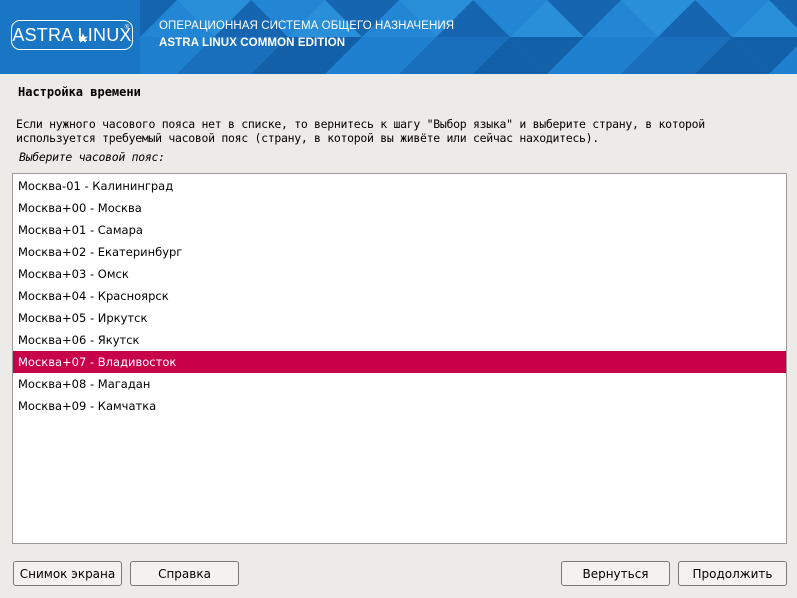  What do you see at coordinates (399, 318) in the screenshot?
I see `timezone-option: Москва+05 - Иркутск` at bounding box center [399, 318].